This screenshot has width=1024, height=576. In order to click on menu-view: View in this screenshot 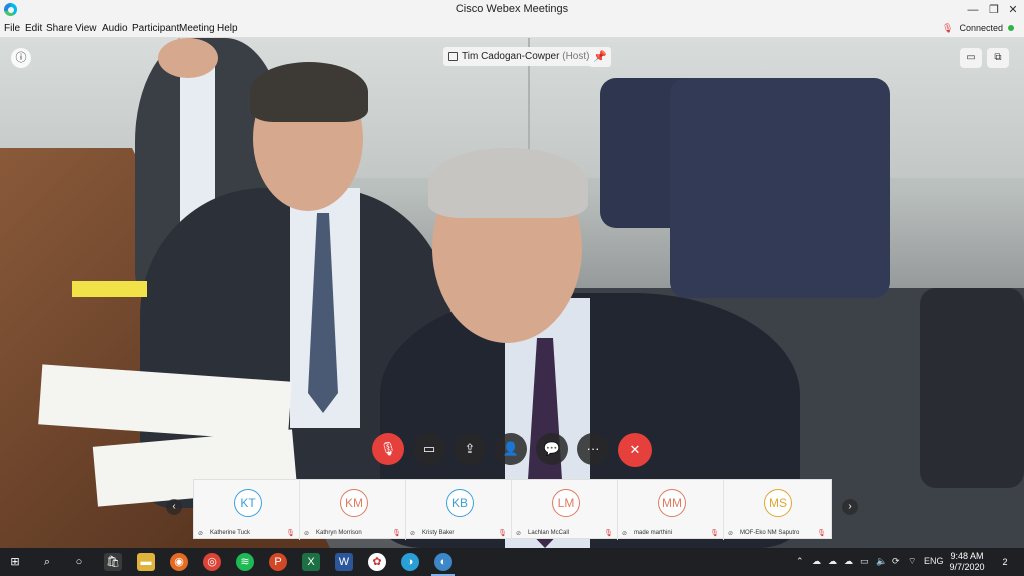, I will do `click(86, 28)`.